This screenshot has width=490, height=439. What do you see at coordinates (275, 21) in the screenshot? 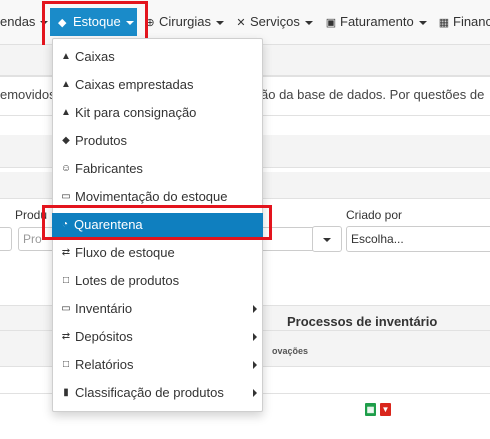
I see `nav-item-label: Serviços` at bounding box center [275, 21].